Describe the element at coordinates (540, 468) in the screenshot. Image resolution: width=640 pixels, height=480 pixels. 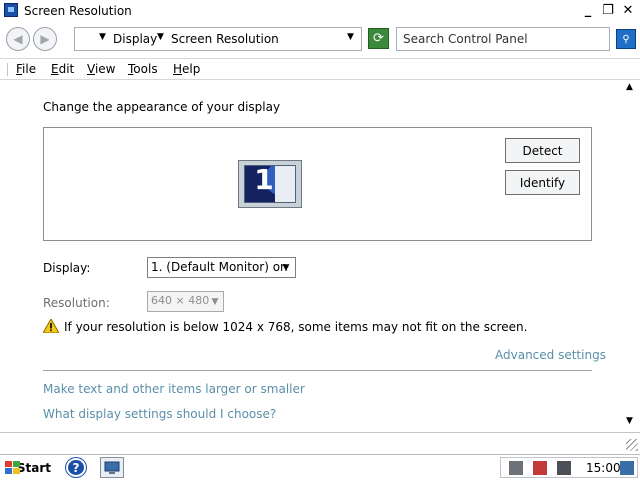
I see `security-alert-icon` at that location.